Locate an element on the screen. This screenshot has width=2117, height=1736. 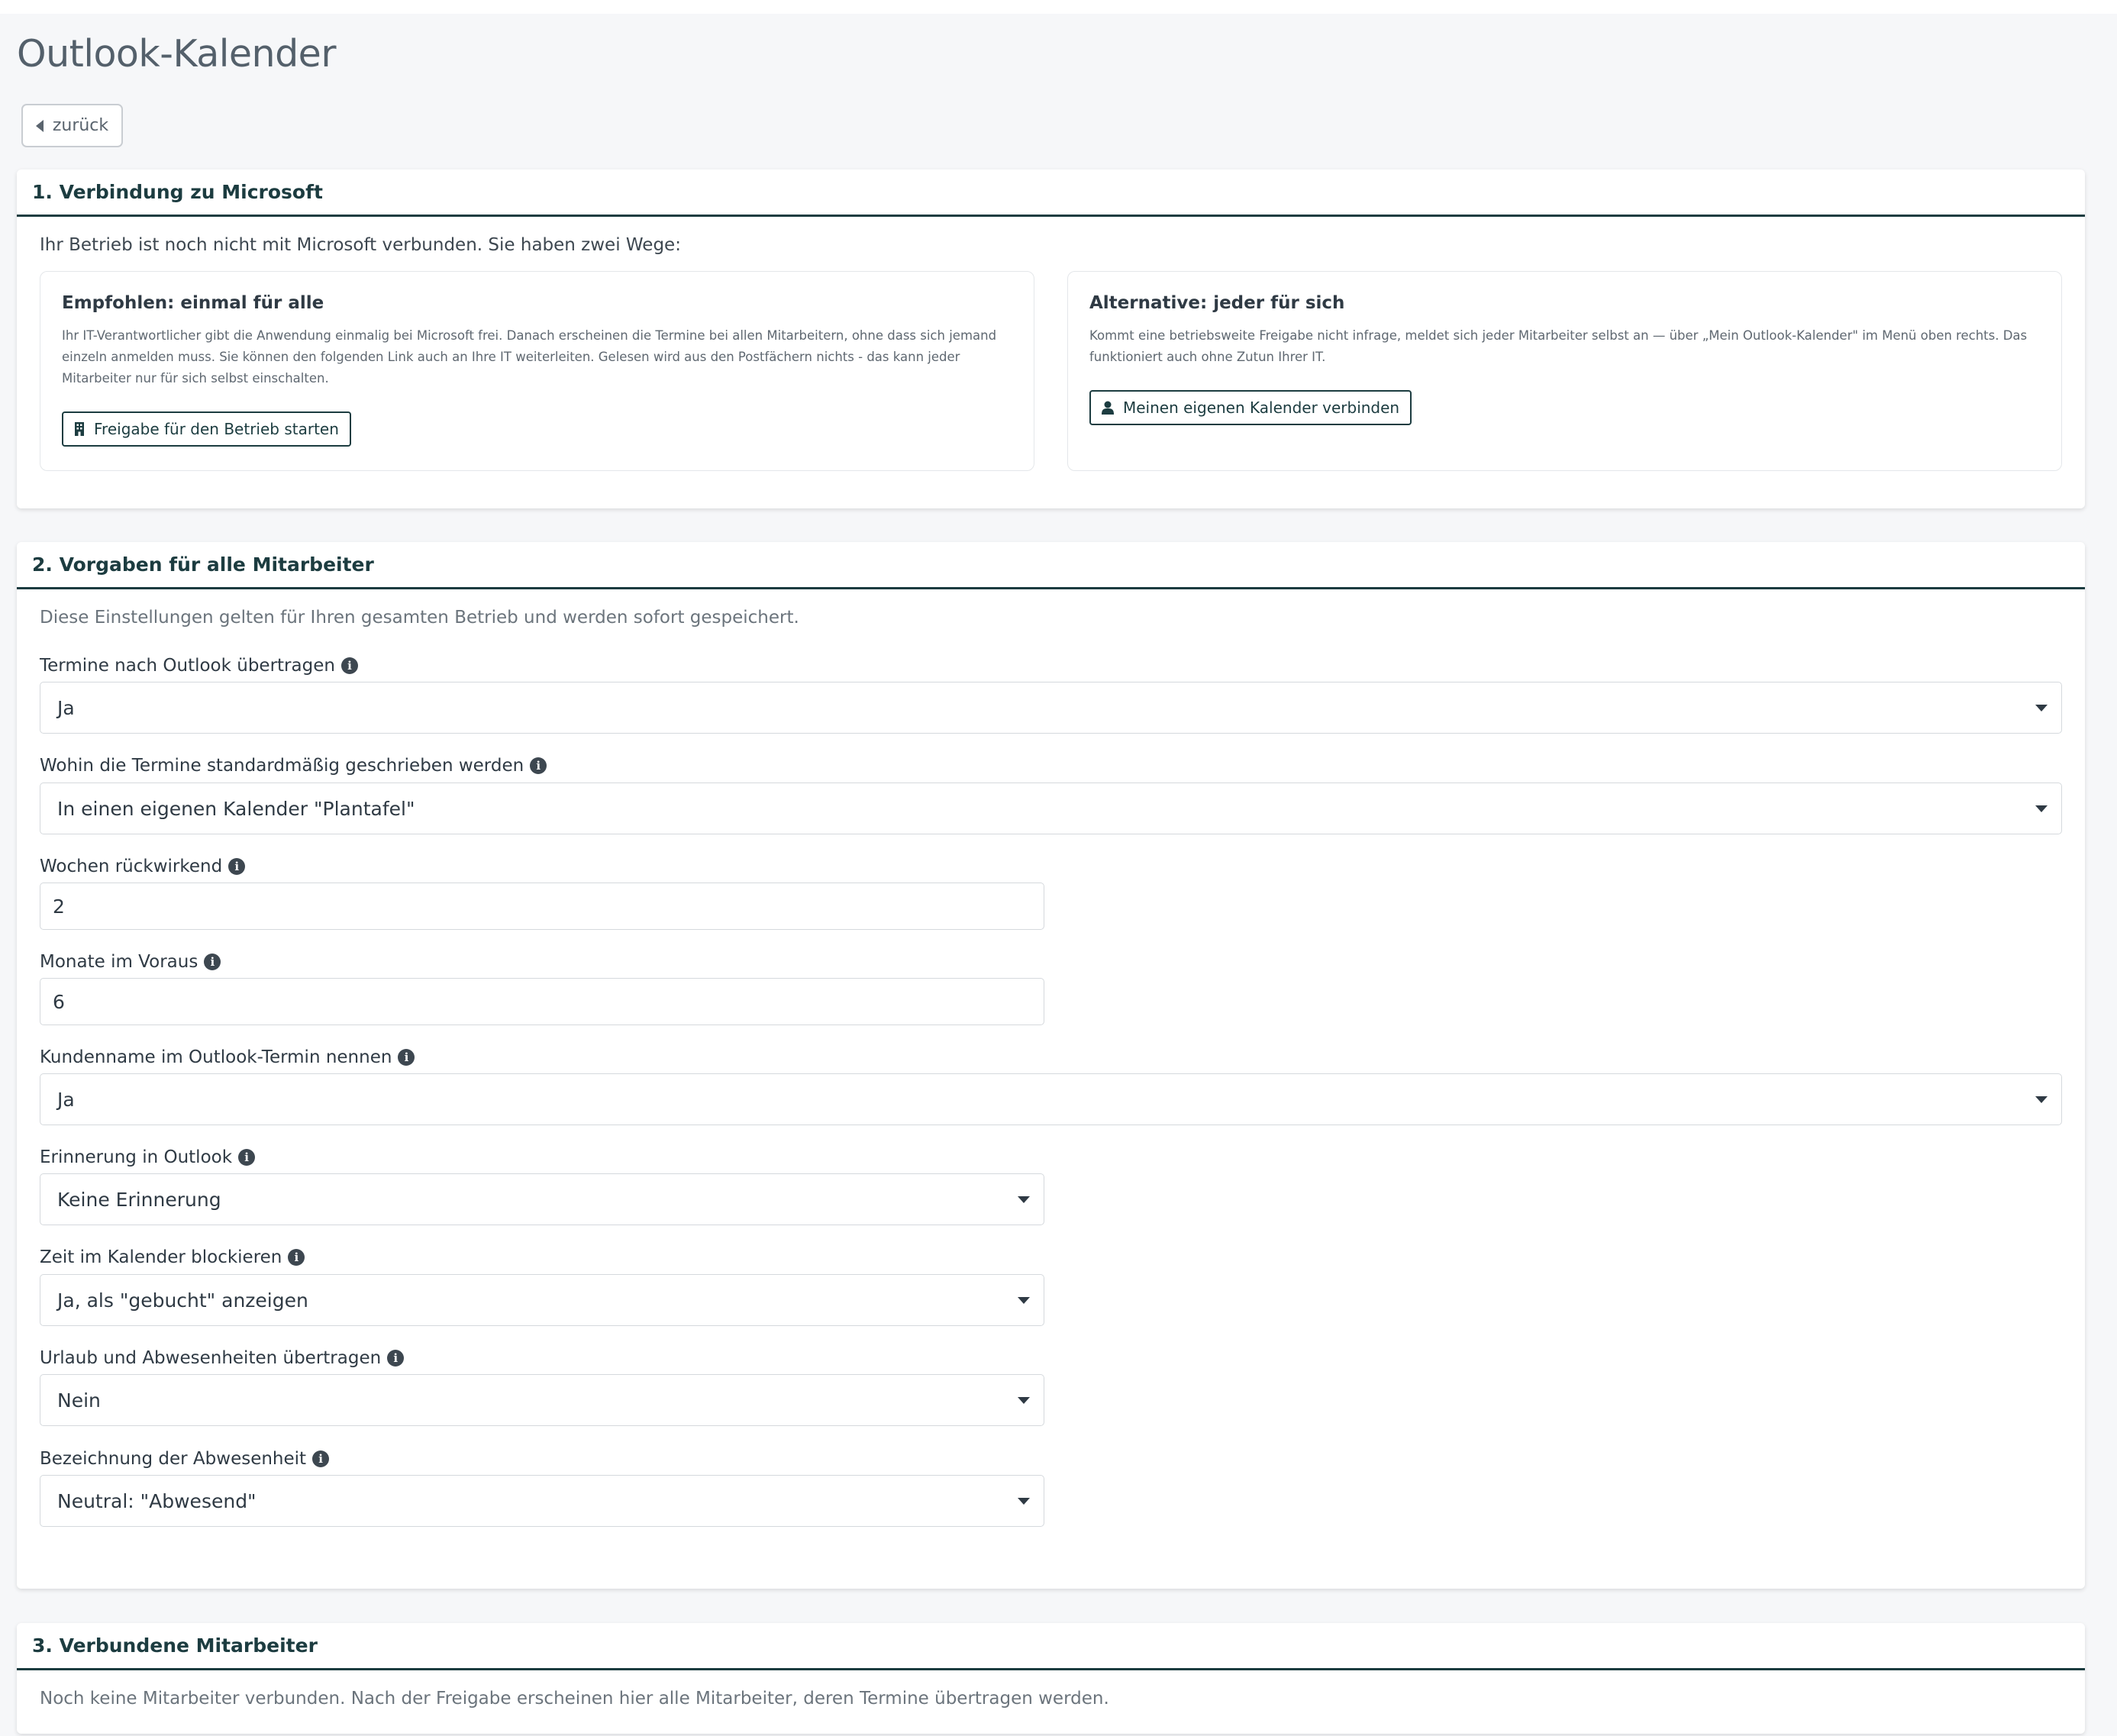
building-icon is located at coordinates (79, 429).